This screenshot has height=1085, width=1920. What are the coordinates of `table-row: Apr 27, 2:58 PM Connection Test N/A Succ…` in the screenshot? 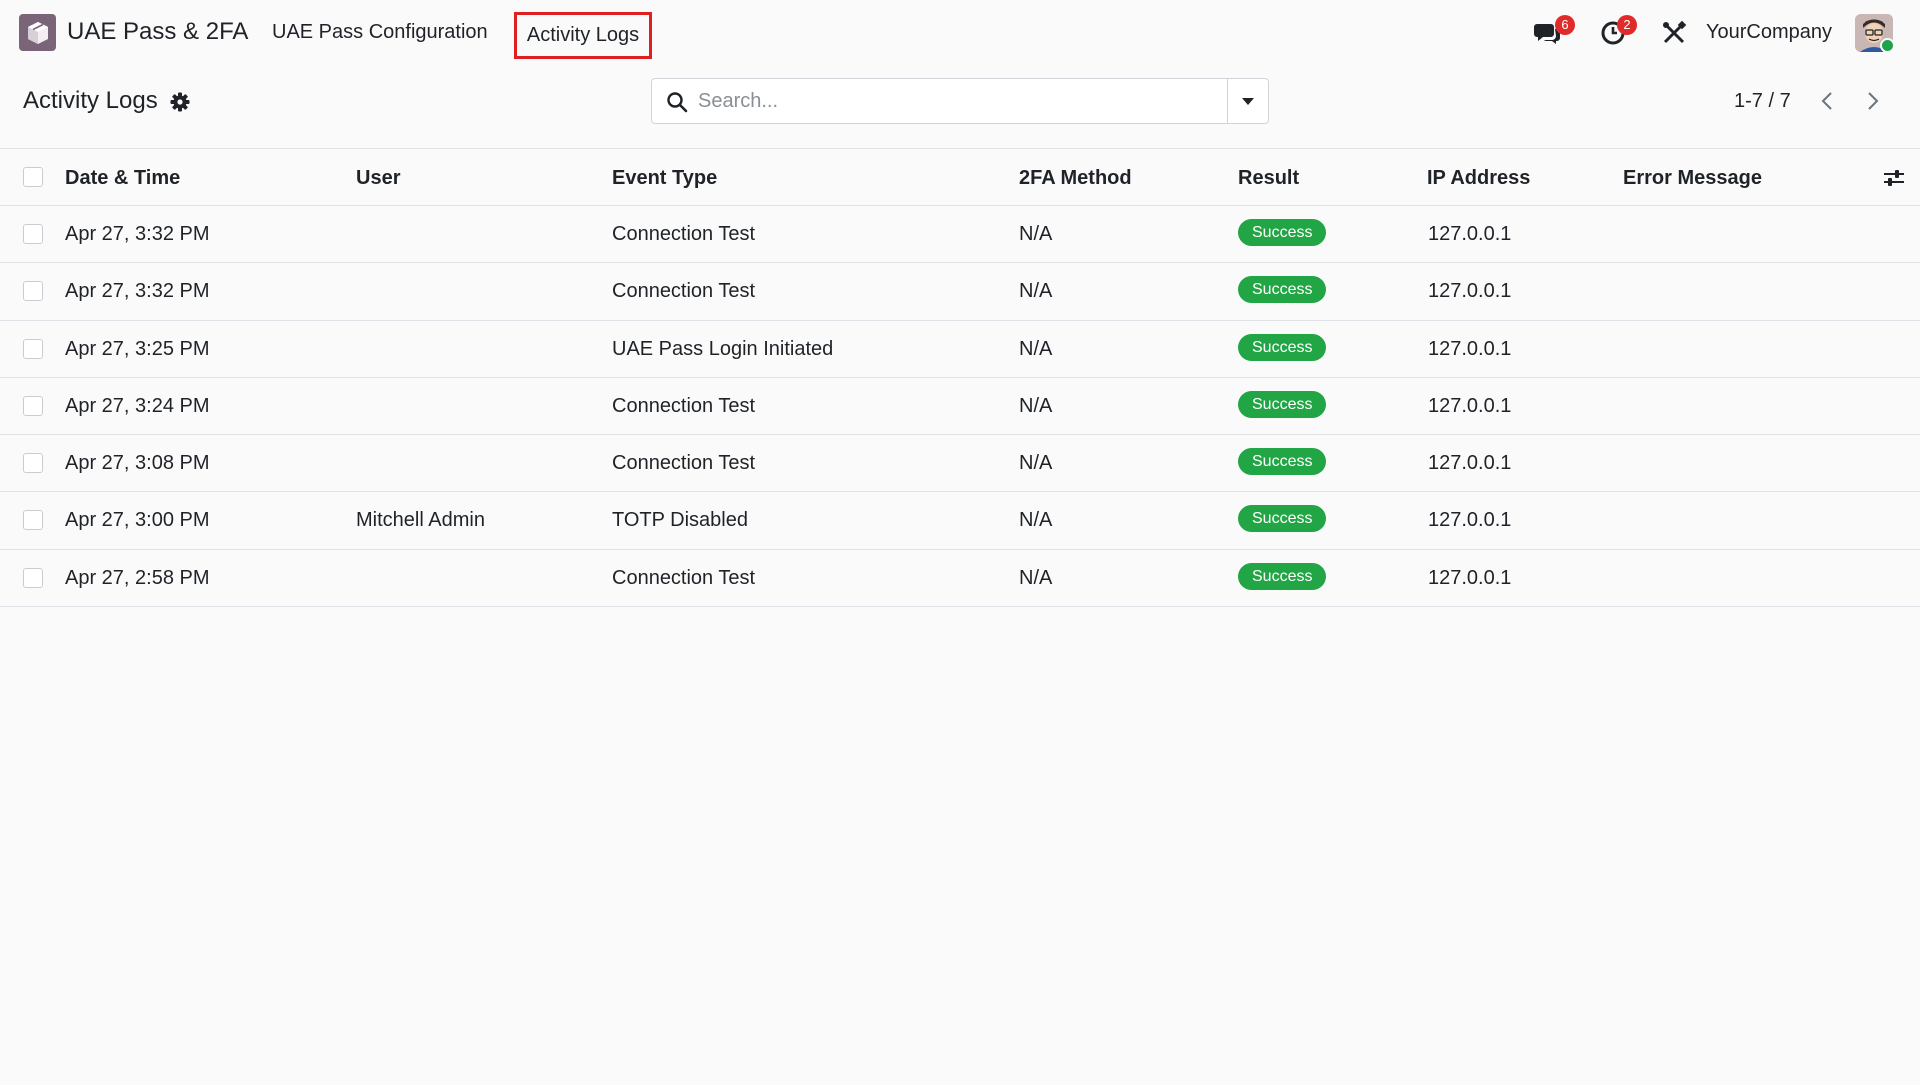 It's located at (960, 578).